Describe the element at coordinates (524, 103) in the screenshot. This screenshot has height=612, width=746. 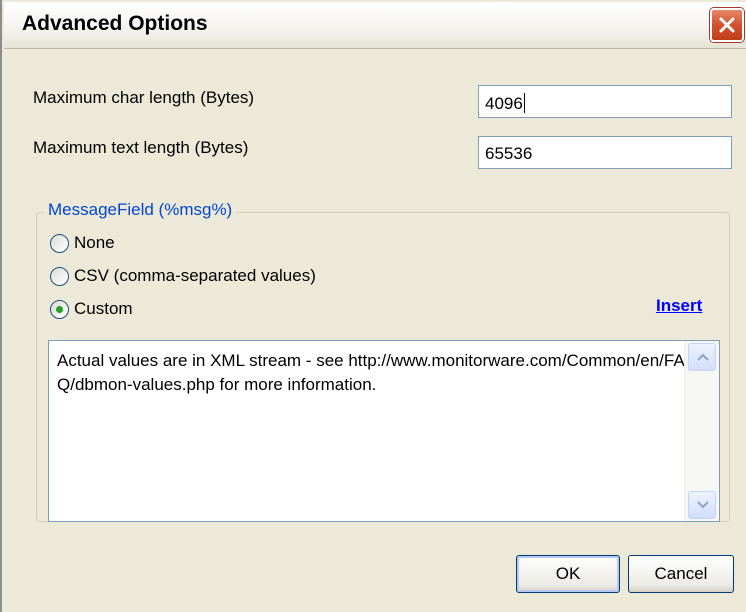
I see `text-caret` at that location.